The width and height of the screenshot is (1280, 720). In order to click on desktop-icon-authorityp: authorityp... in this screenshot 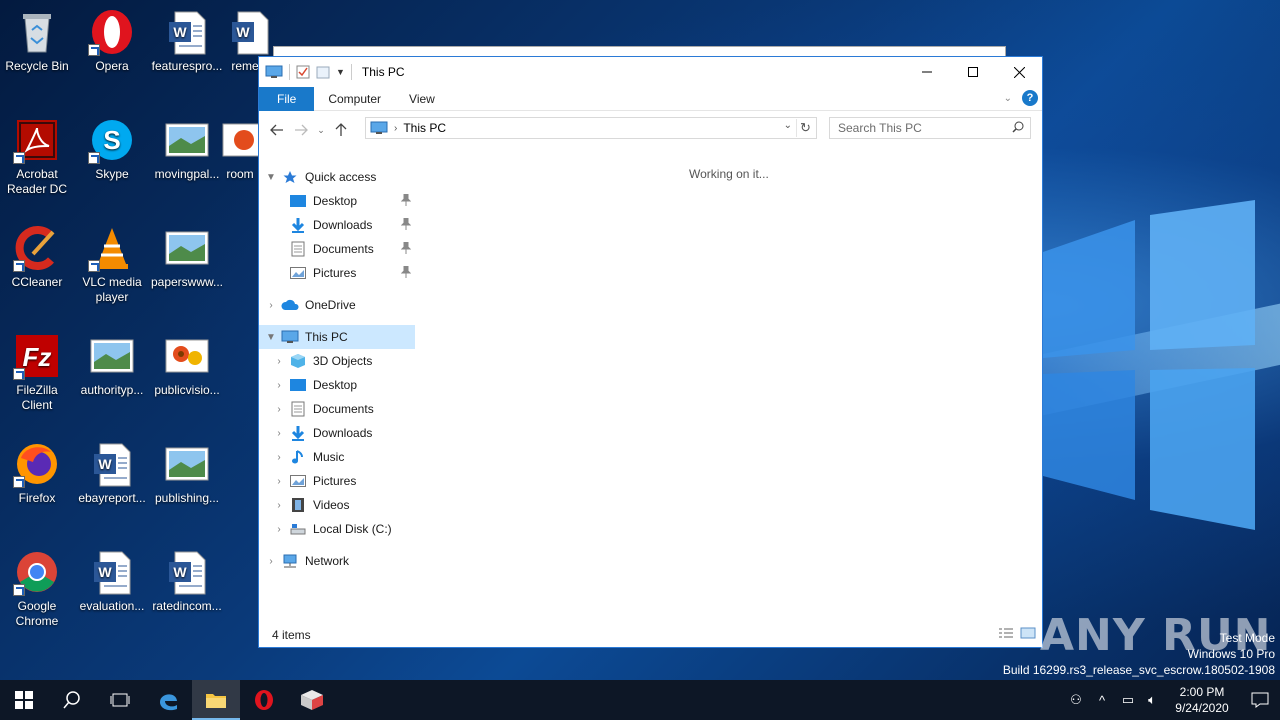, I will do `click(112, 365)`.